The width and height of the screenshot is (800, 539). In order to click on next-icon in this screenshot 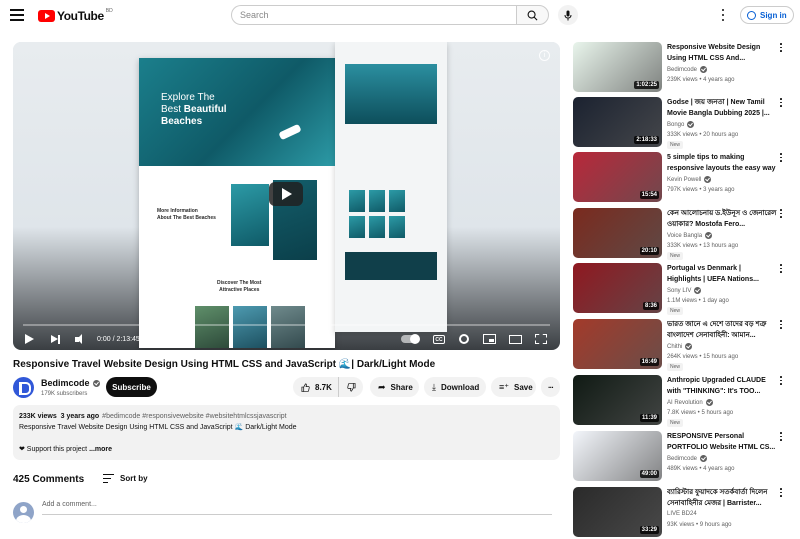, I will do `click(57, 339)`.